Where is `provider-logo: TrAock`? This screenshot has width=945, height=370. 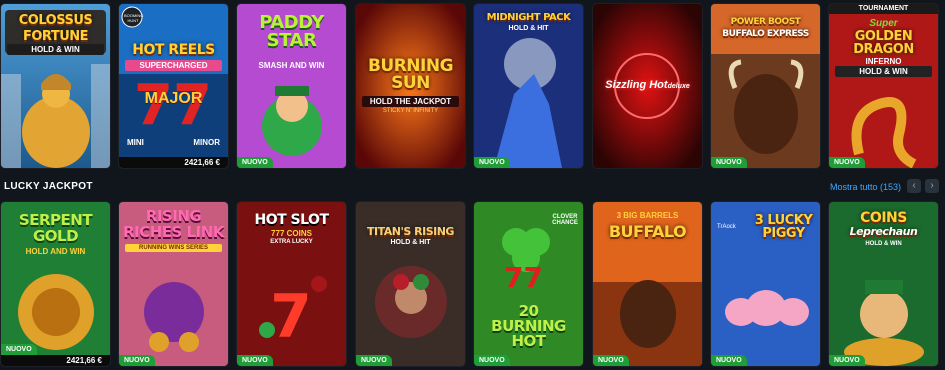 provider-logo: TrAock is located at coordinates (726, 227).